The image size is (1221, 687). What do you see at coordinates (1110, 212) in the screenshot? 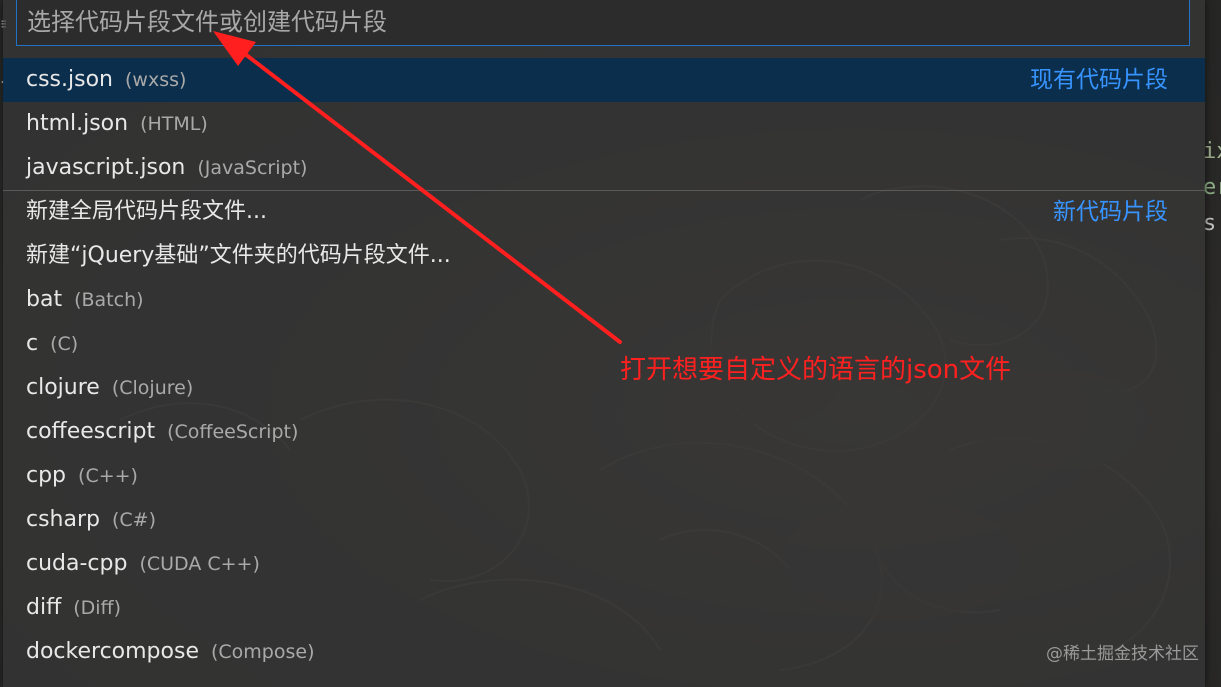
I see `group-label-new-snippets: 新代码片段` at bounding box center [1110, 212].